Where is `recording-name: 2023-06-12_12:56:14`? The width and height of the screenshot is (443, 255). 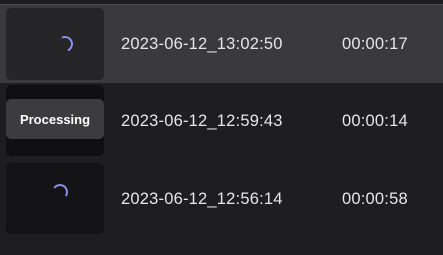
recording-name: 2023-06-12_12:56:14 is located at coordinates (202, 199).